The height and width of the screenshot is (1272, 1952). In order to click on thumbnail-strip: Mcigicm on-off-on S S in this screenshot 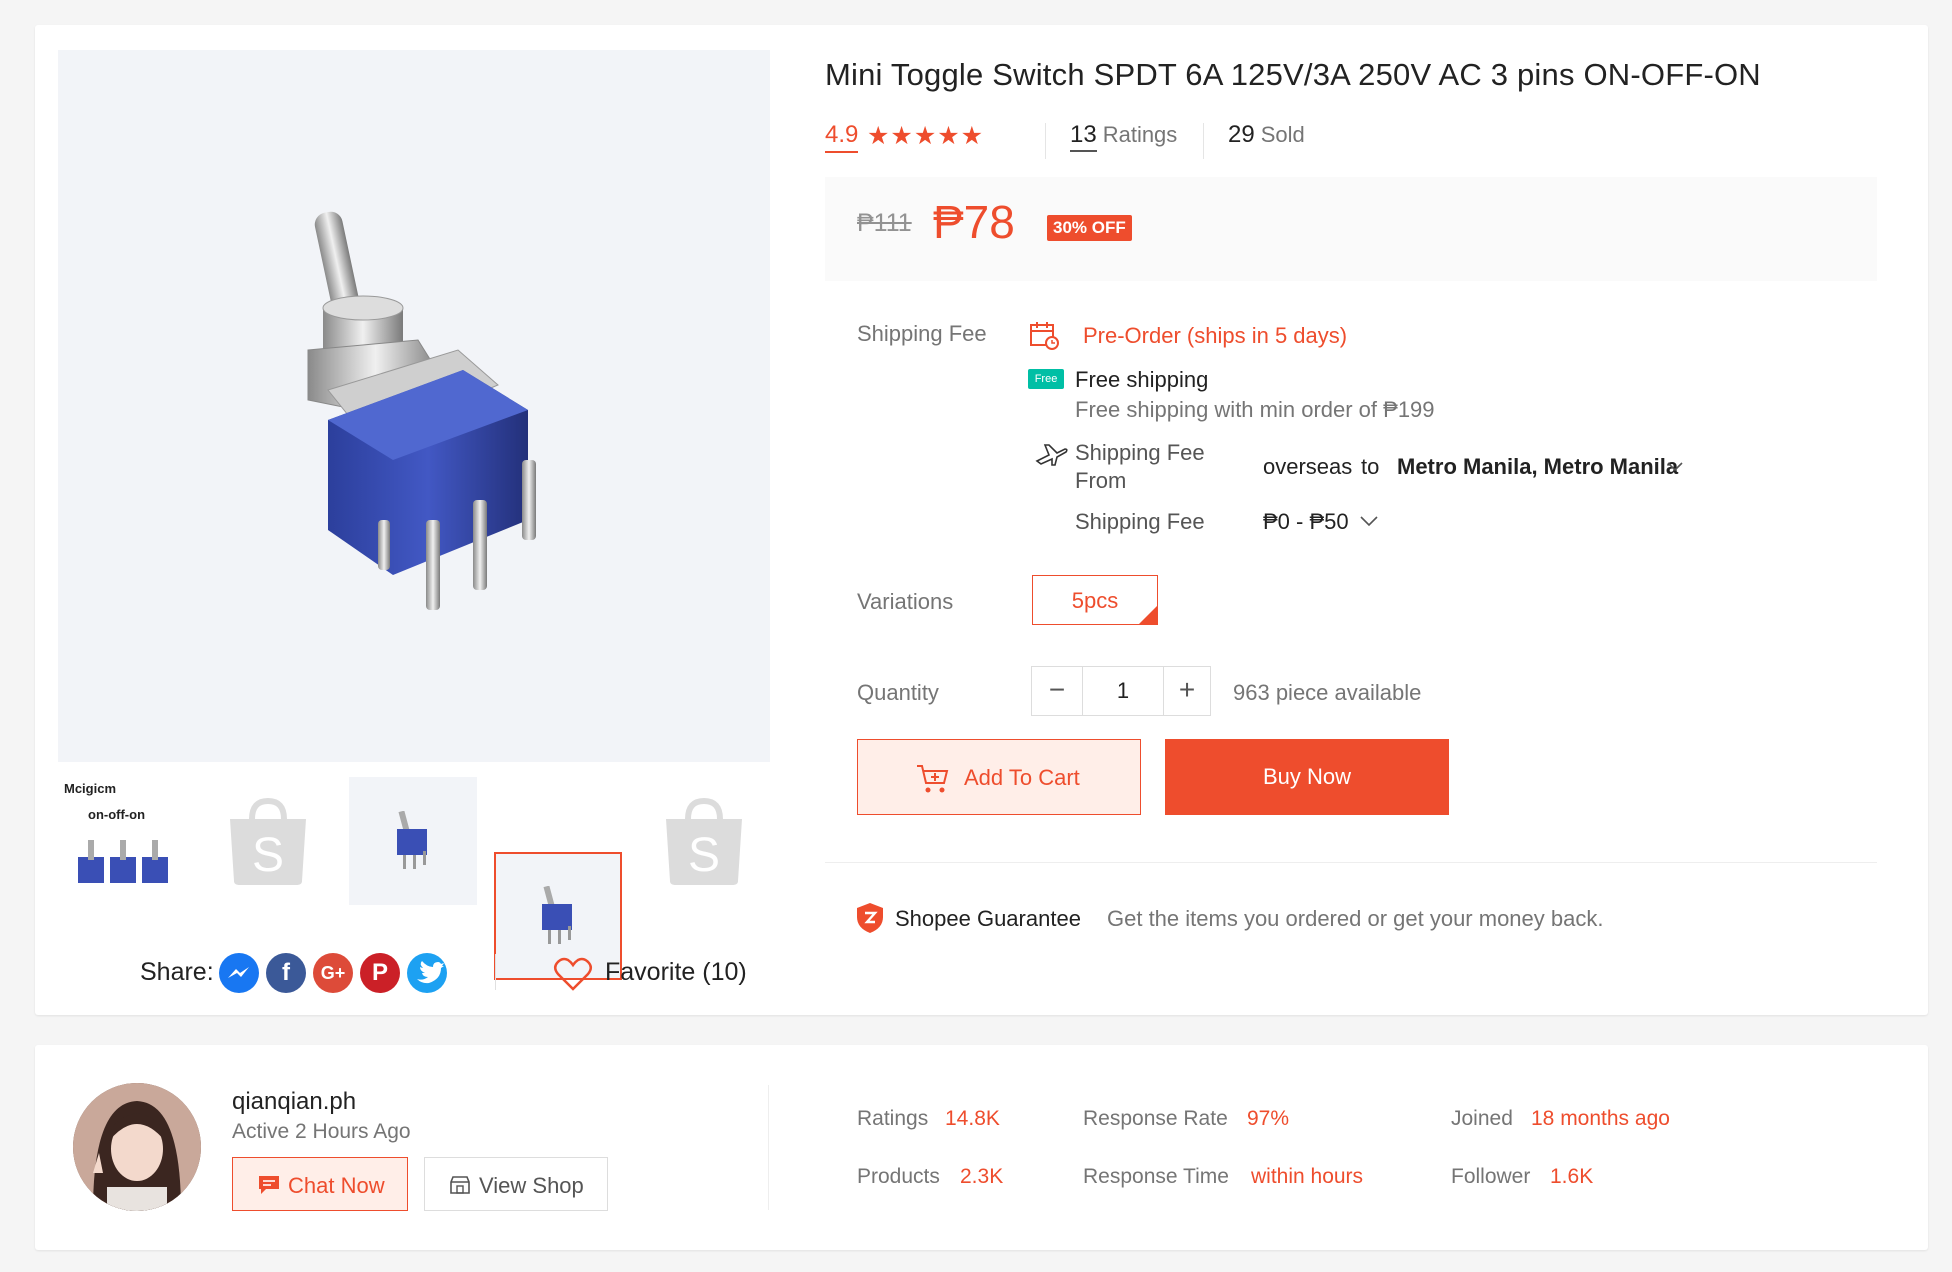, I will do `click(414, 878)`.